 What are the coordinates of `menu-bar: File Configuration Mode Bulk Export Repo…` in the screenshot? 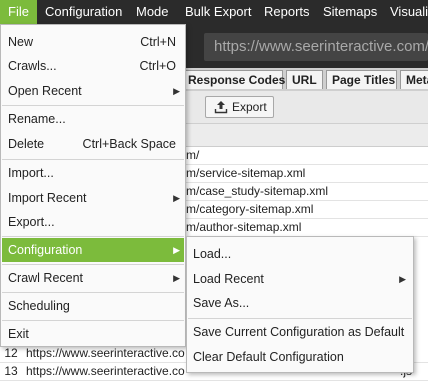 It's located at (214, 12).